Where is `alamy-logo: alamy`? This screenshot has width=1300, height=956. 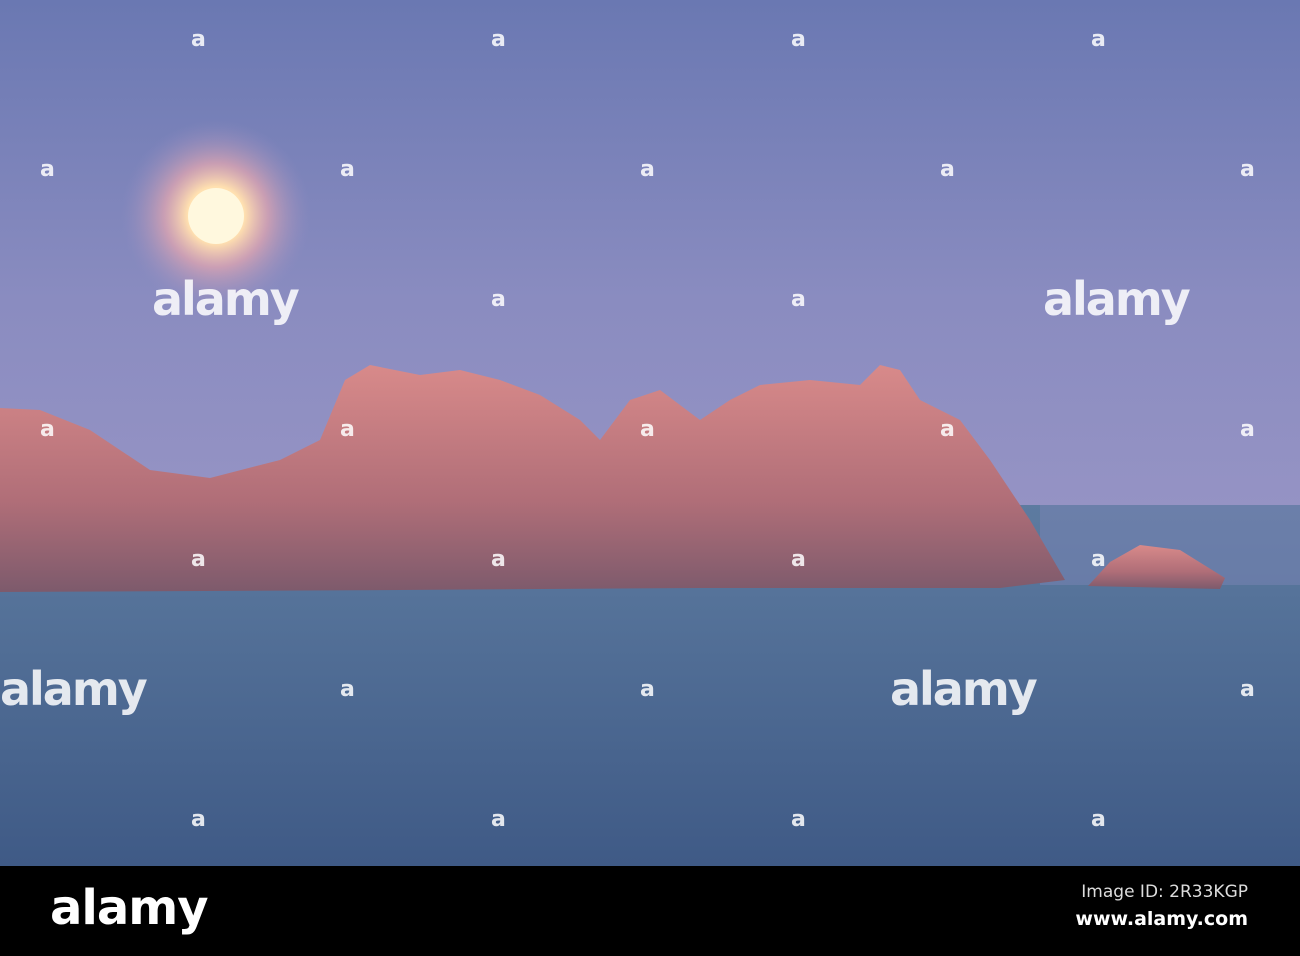 alamy-logo: alamy is located at coordinates (129, 908).